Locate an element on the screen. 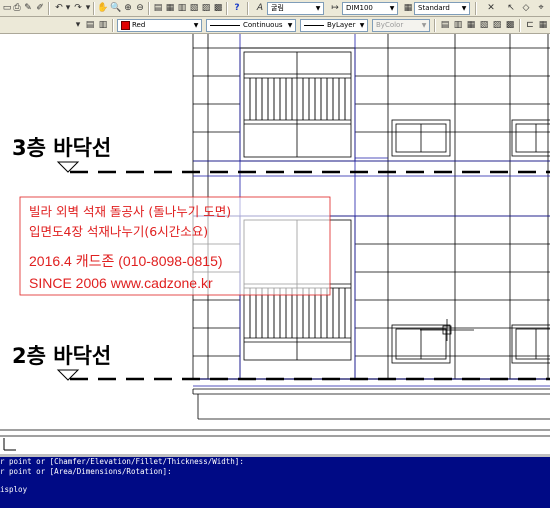  tool-palettes-icon: ▥ is located at coordinates (182, 8).